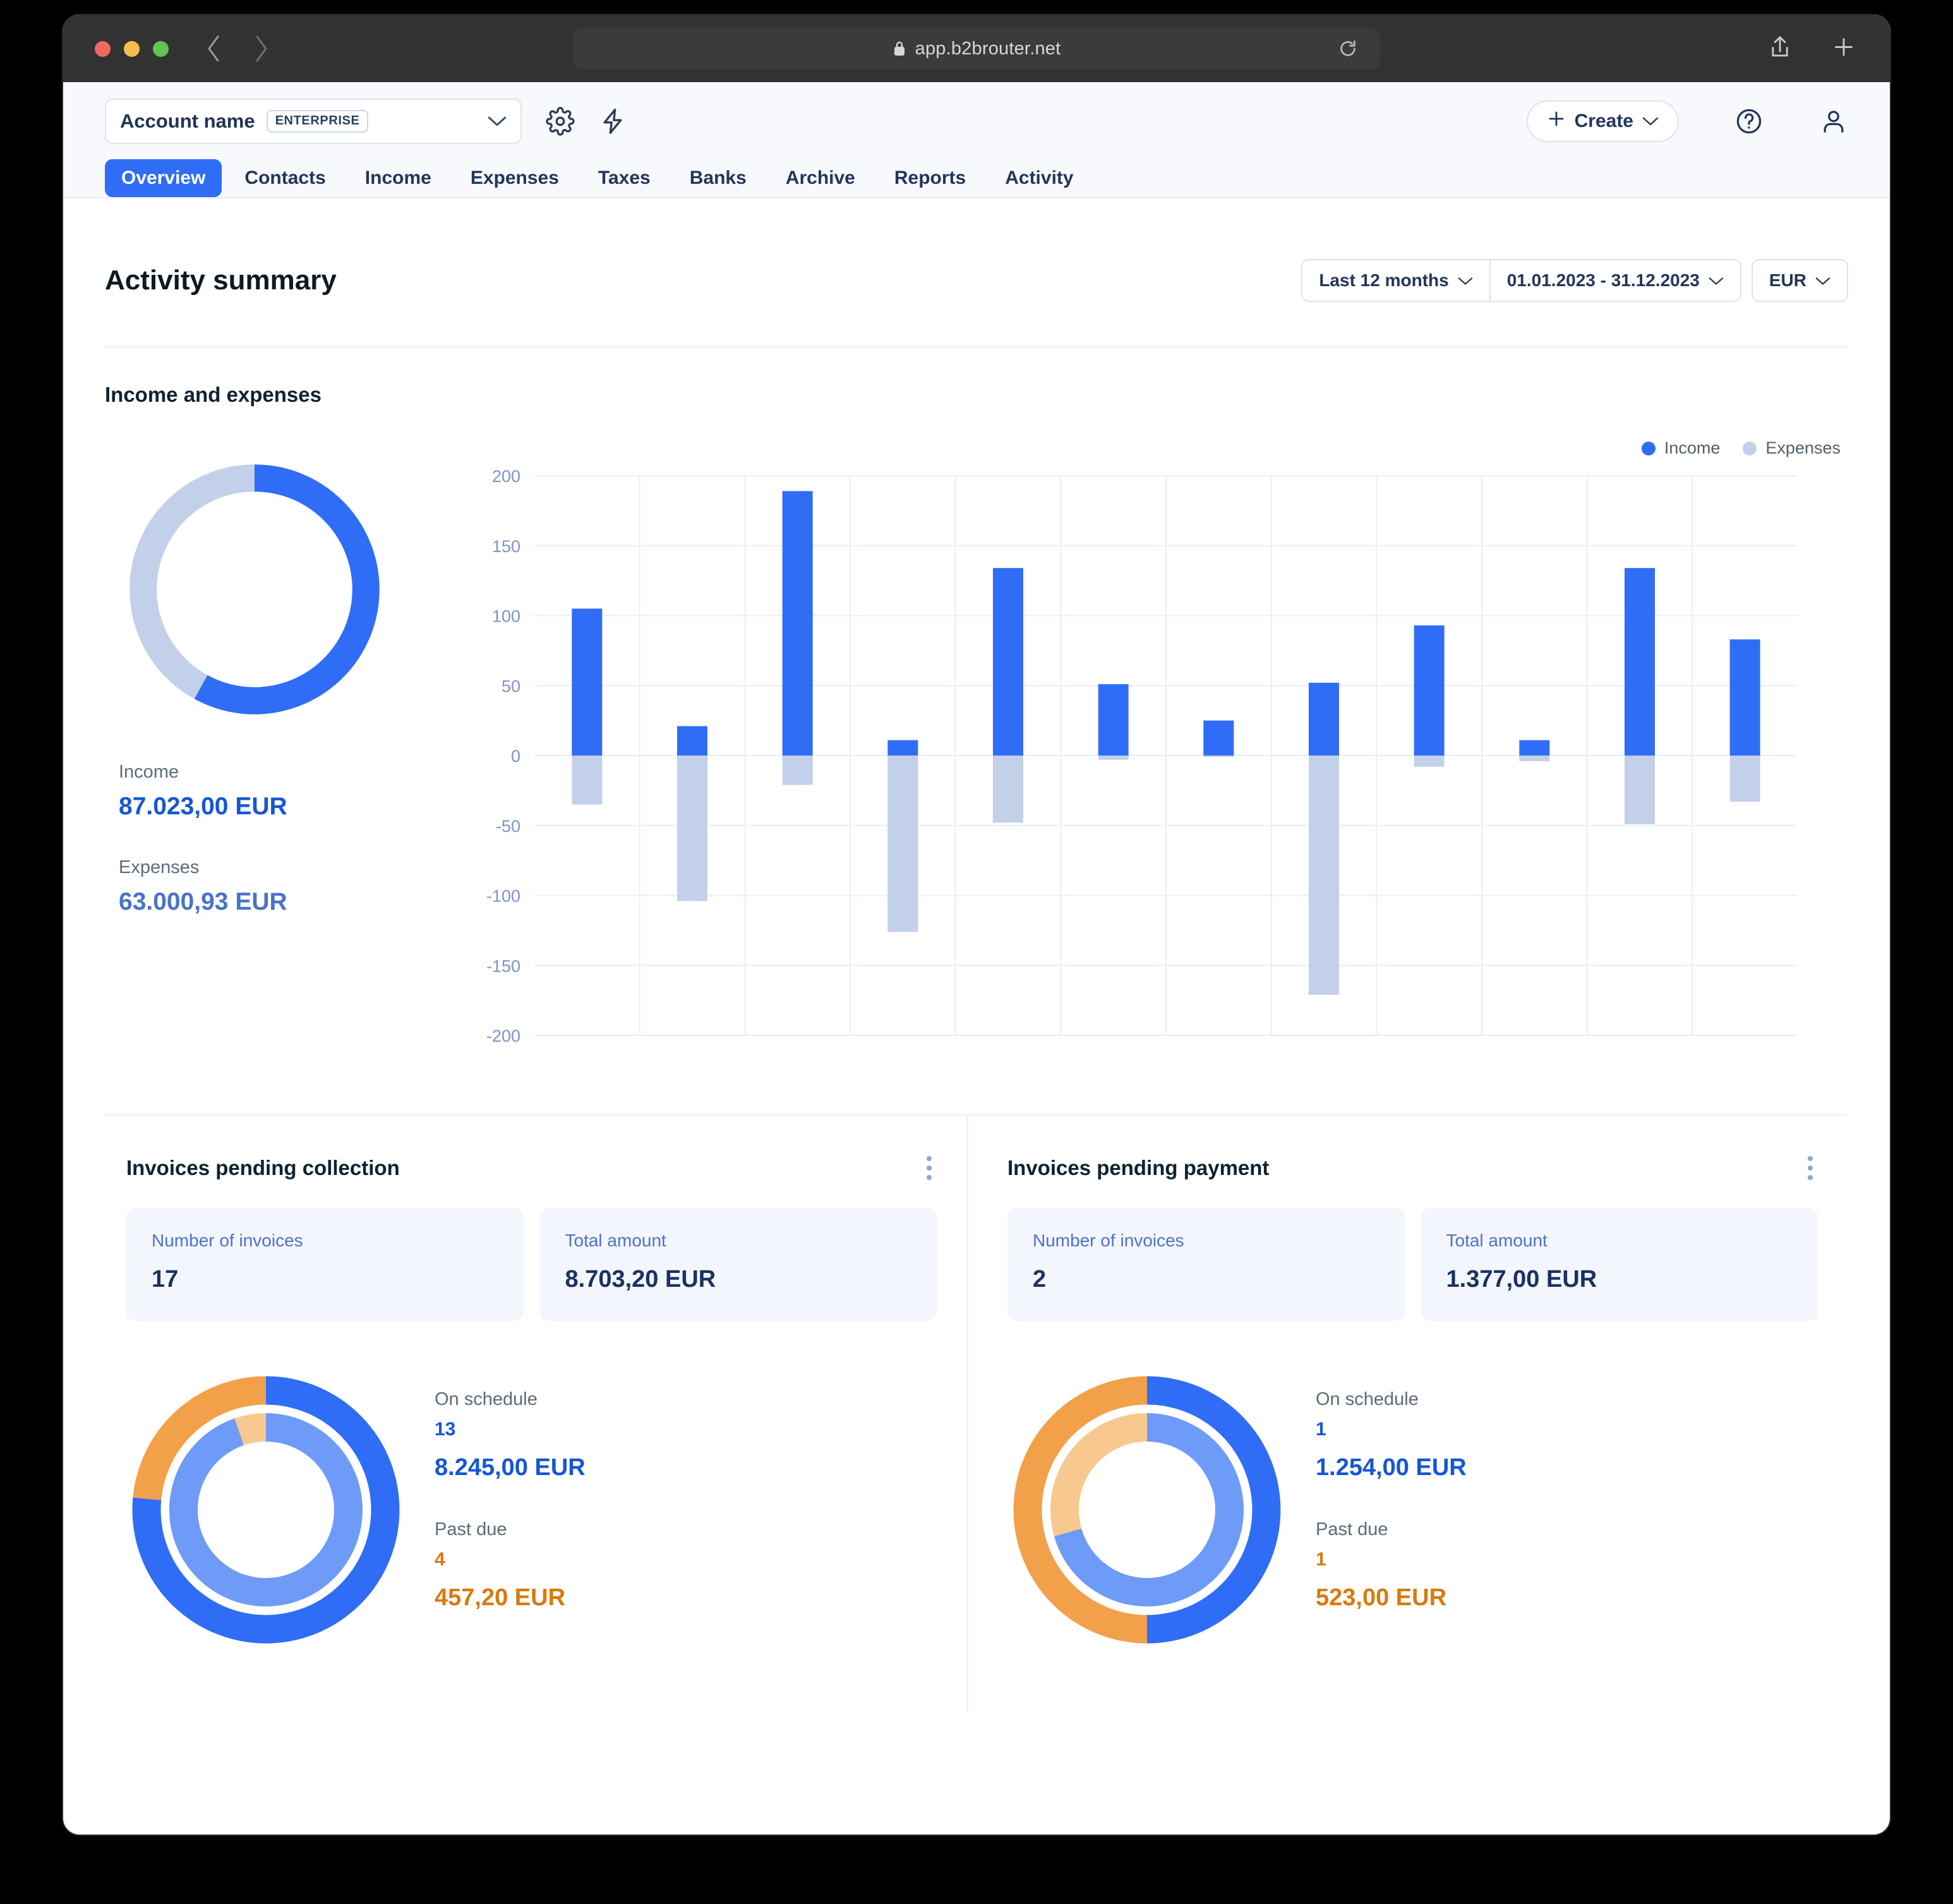 The width and height of the screenshot is (1953, 1904). What do you see at coordinates (1602, 121) in the screenshot?
I see `create-button: Create` at bounding box center [1602, 121].